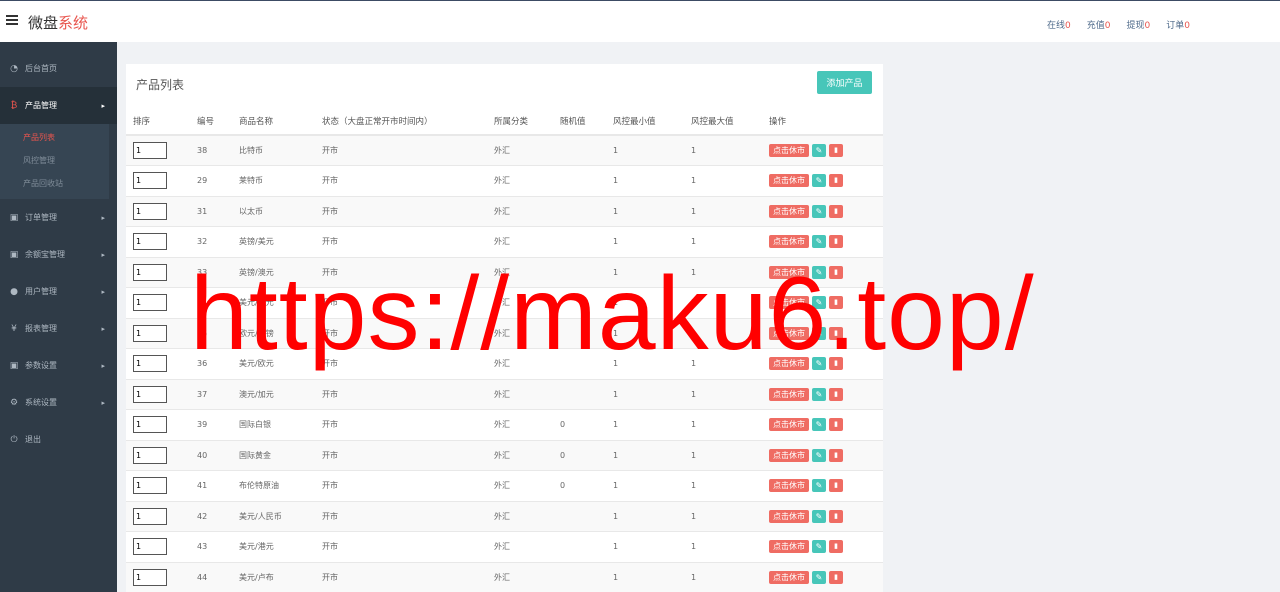  I want to click on top-link-count: 0, so click(1068, 26).